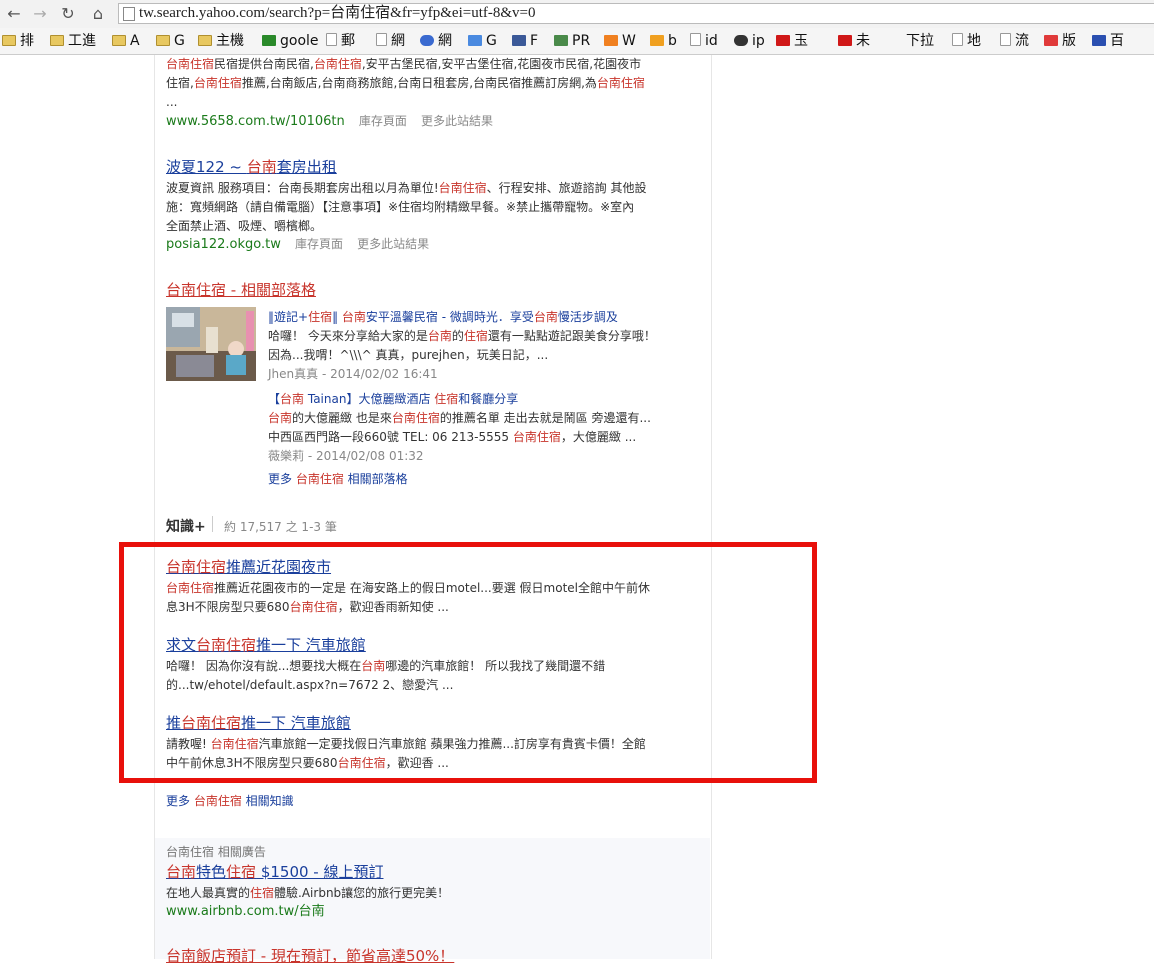  What do you see at coordinates (264, 64) in the screenshot?
I see `text-segment: 民宿提供台南民宿,` at bounding box center [264, 64].